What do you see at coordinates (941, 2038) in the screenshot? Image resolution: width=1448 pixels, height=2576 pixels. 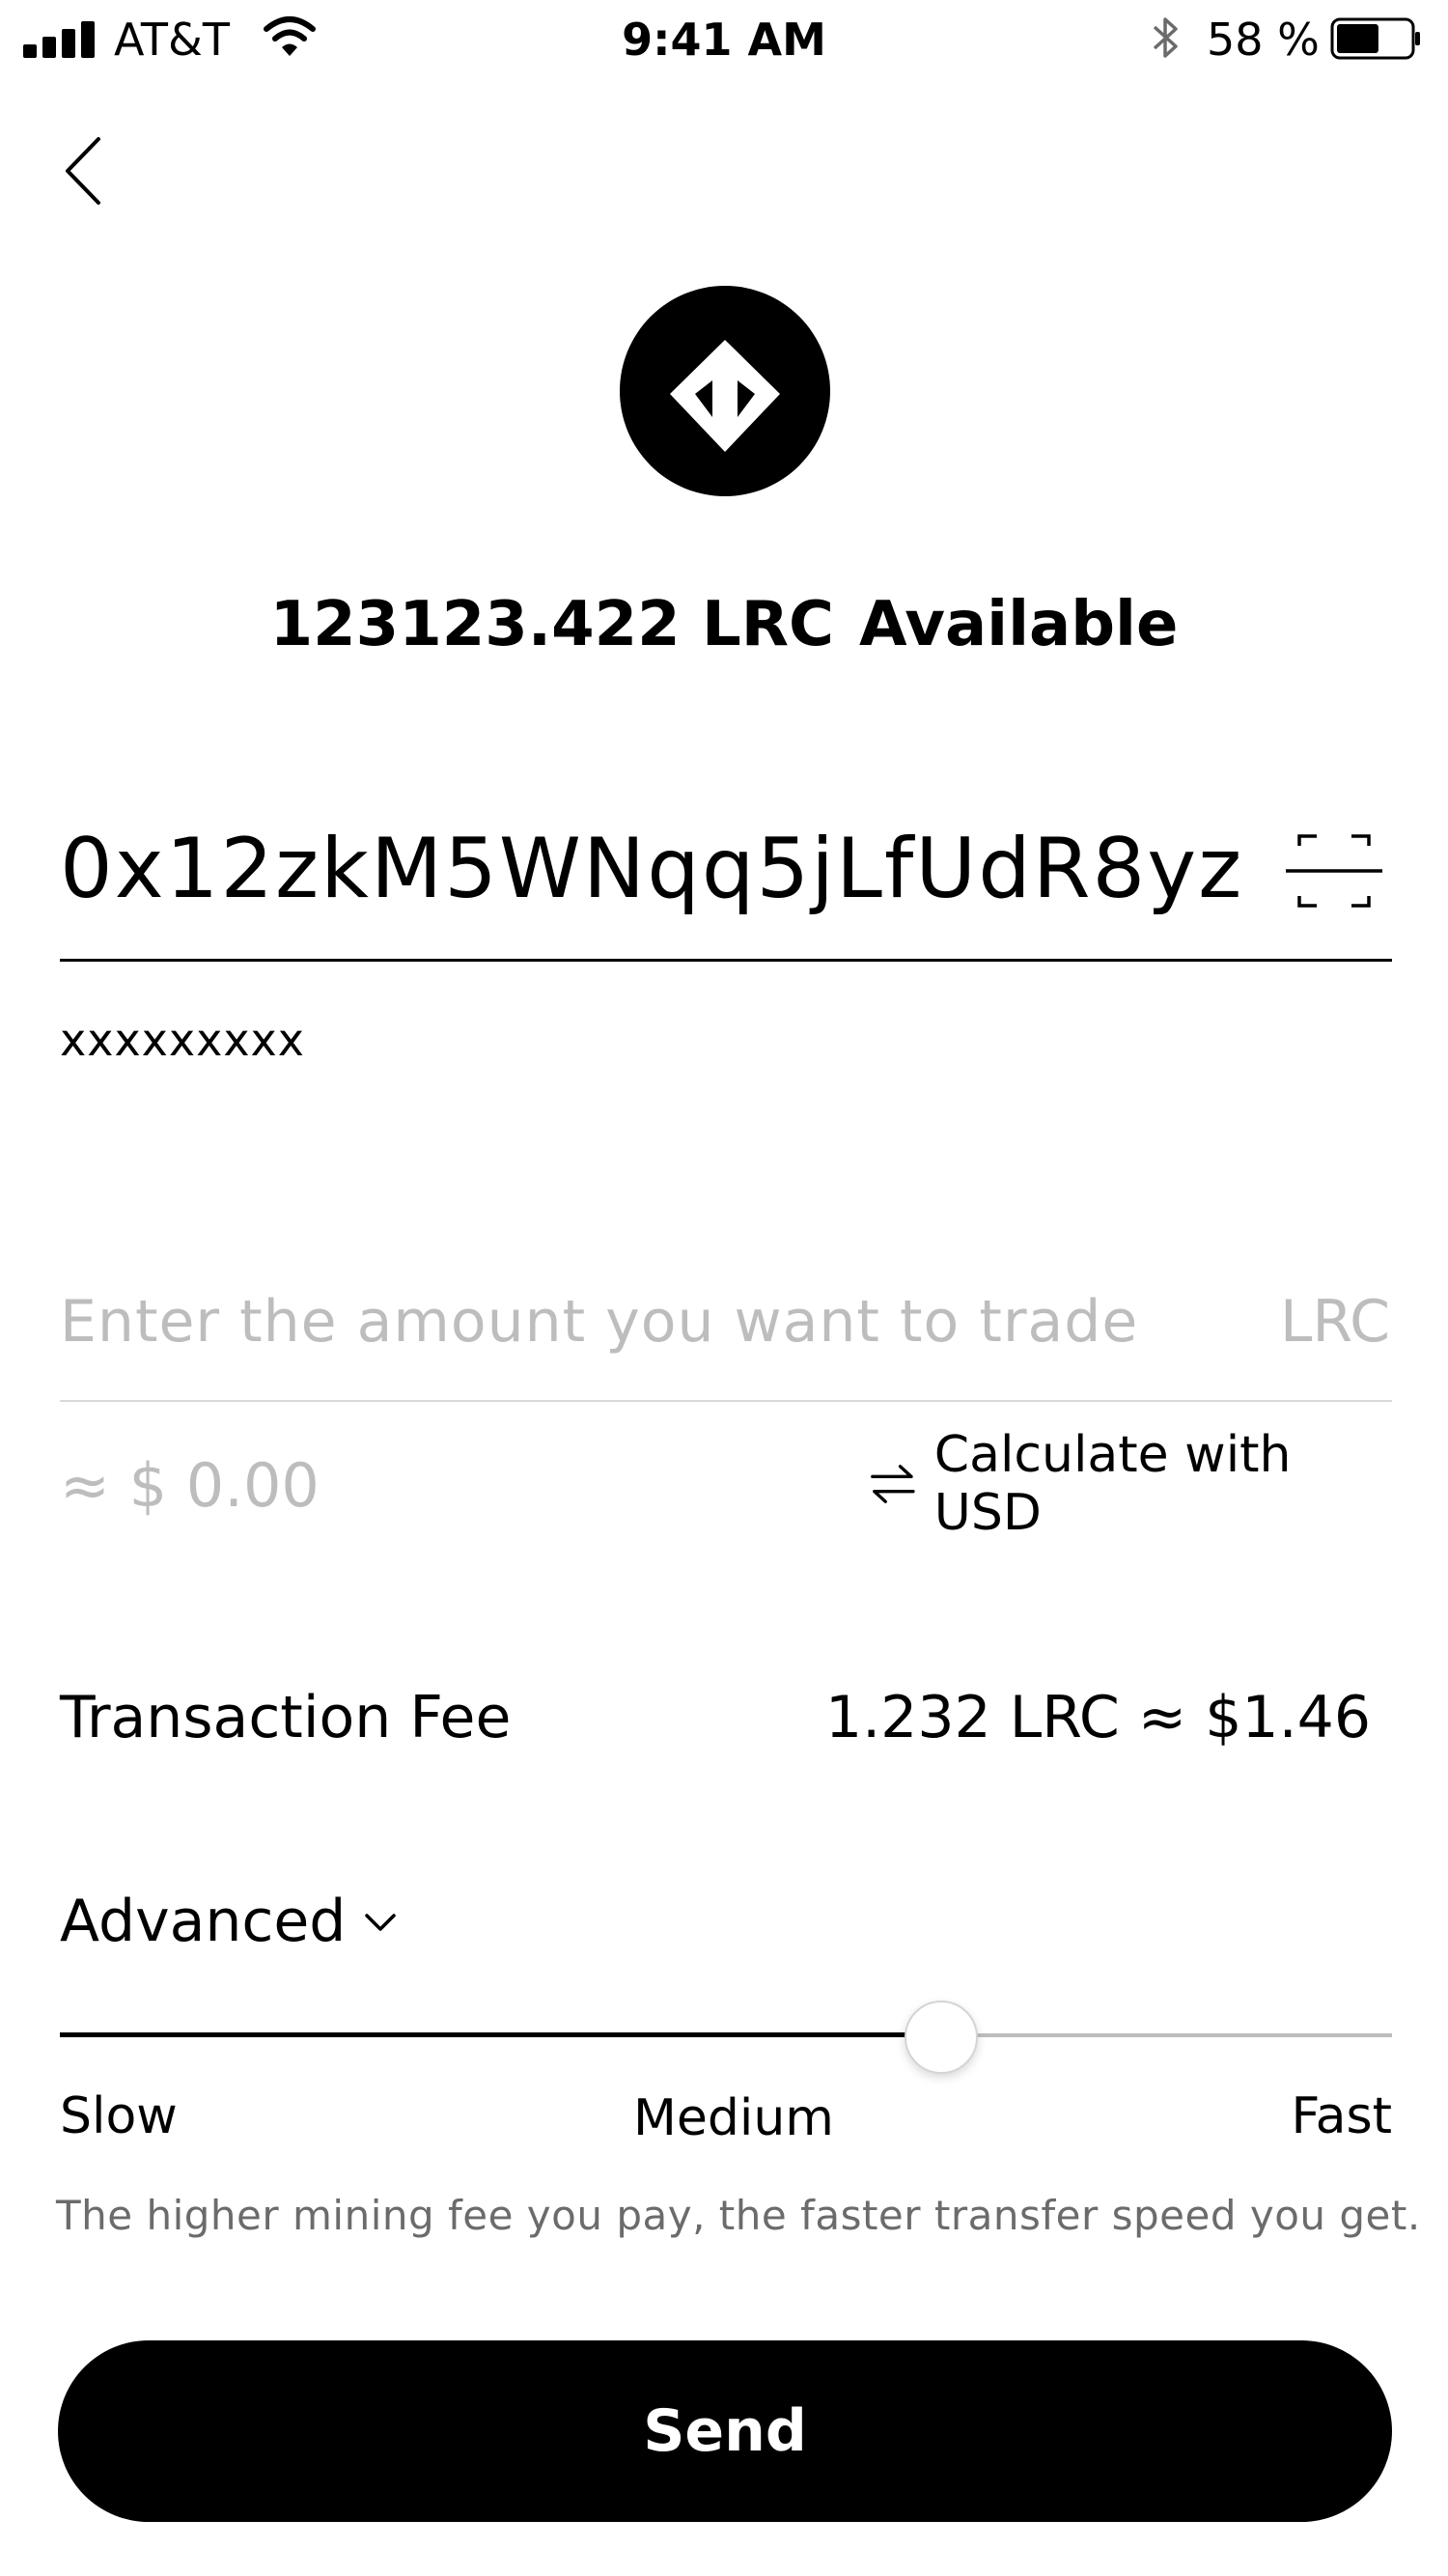 I see `speed-slider-thumb` at bounding box center [941, 2038].